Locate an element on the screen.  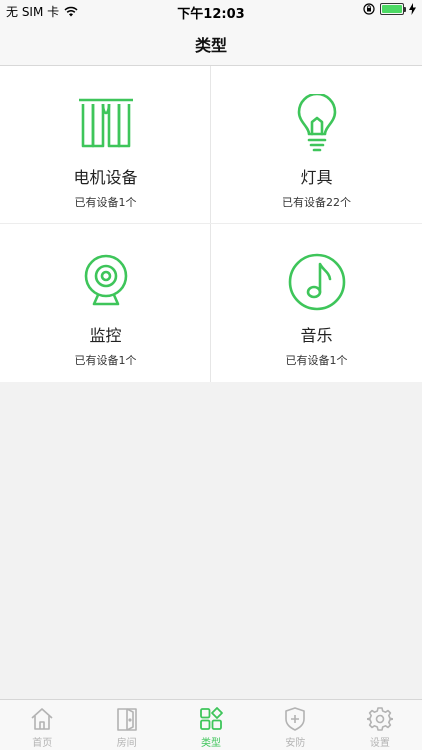
battery-icon is located at coordinates (393, 9).